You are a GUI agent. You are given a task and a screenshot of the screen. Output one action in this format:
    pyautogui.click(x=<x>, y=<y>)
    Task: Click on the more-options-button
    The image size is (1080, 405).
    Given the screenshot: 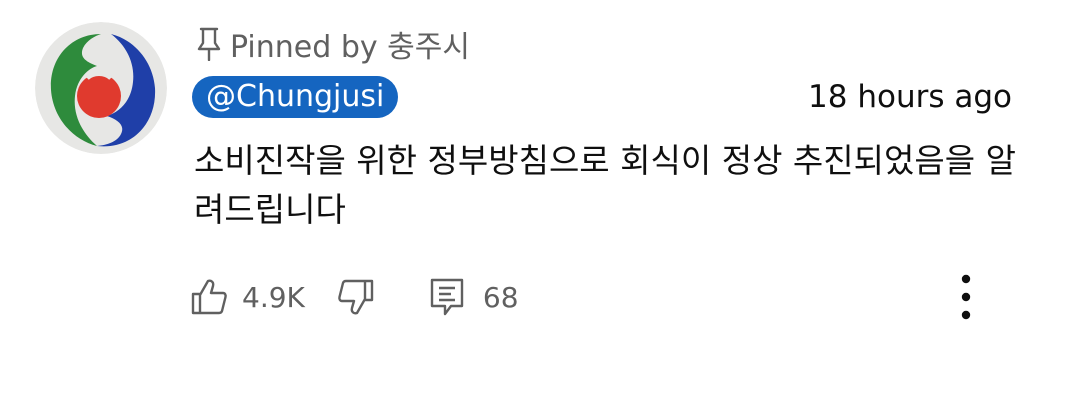 What is the action you would take?
    pyautogui.click(x=968, y=297)
    